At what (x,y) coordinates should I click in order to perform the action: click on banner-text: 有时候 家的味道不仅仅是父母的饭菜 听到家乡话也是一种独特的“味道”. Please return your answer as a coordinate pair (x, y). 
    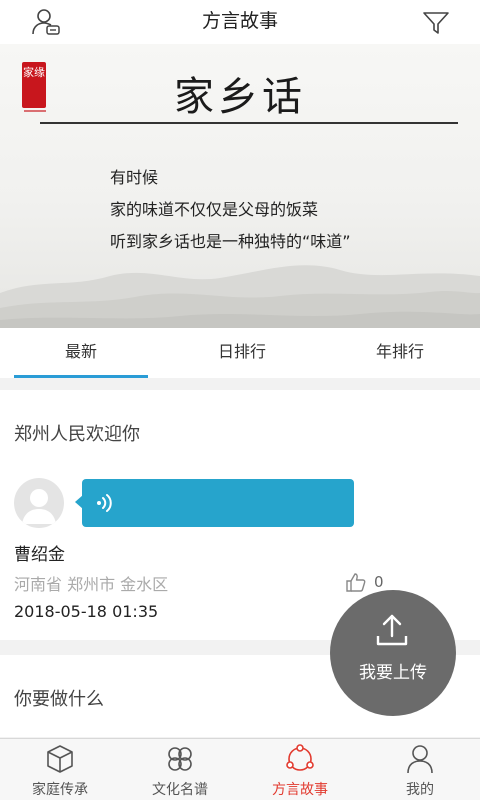
    Looking at the image, I should click on (230, 210).